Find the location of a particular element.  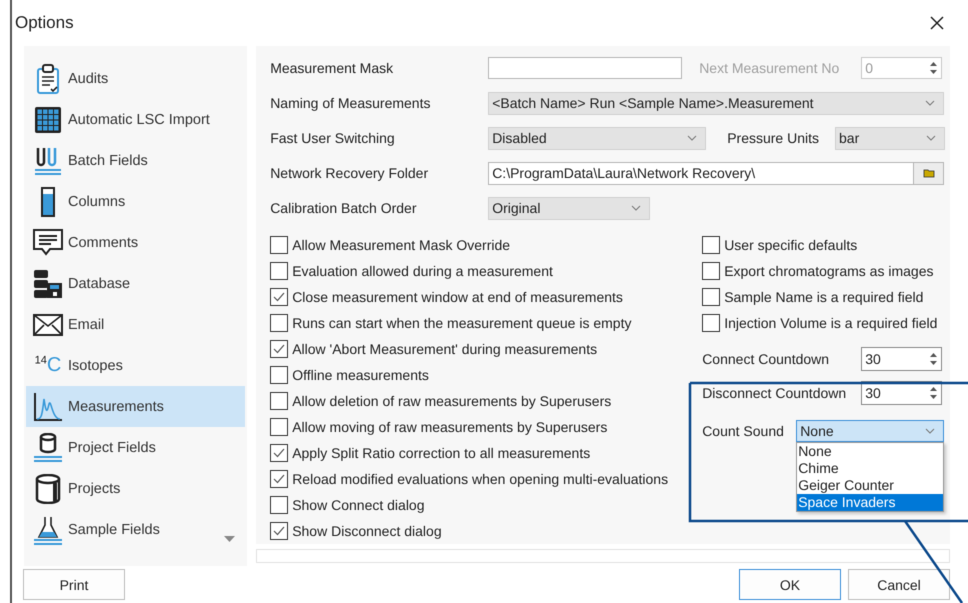

sidebar-item: Email is located at coordinates (136, 324).